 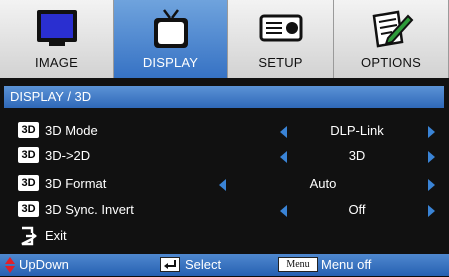 What do you see at coordinates (281, 30) in the screenshot?
I see `projector-icon` at bounding box center [281, 30].